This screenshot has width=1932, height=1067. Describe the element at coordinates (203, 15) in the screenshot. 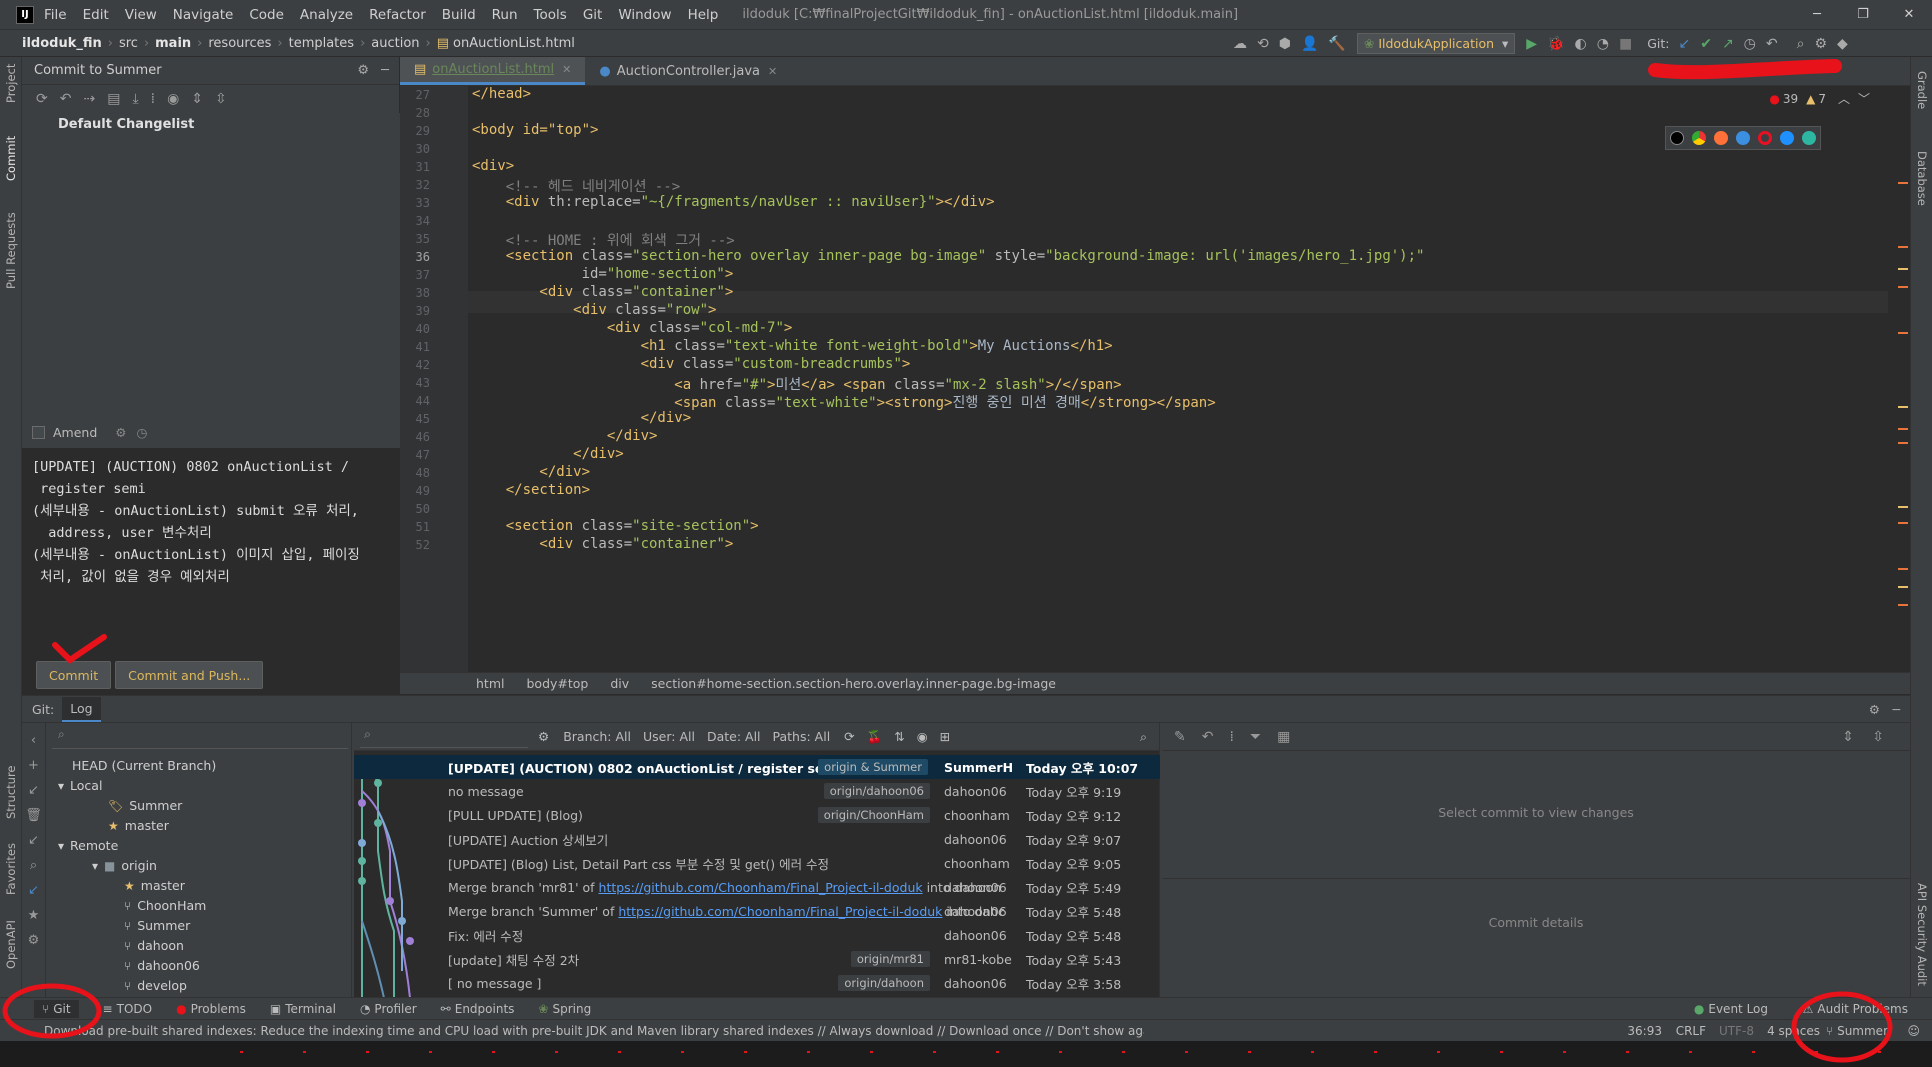

I see `menu-navigate: Navigate` at that location.